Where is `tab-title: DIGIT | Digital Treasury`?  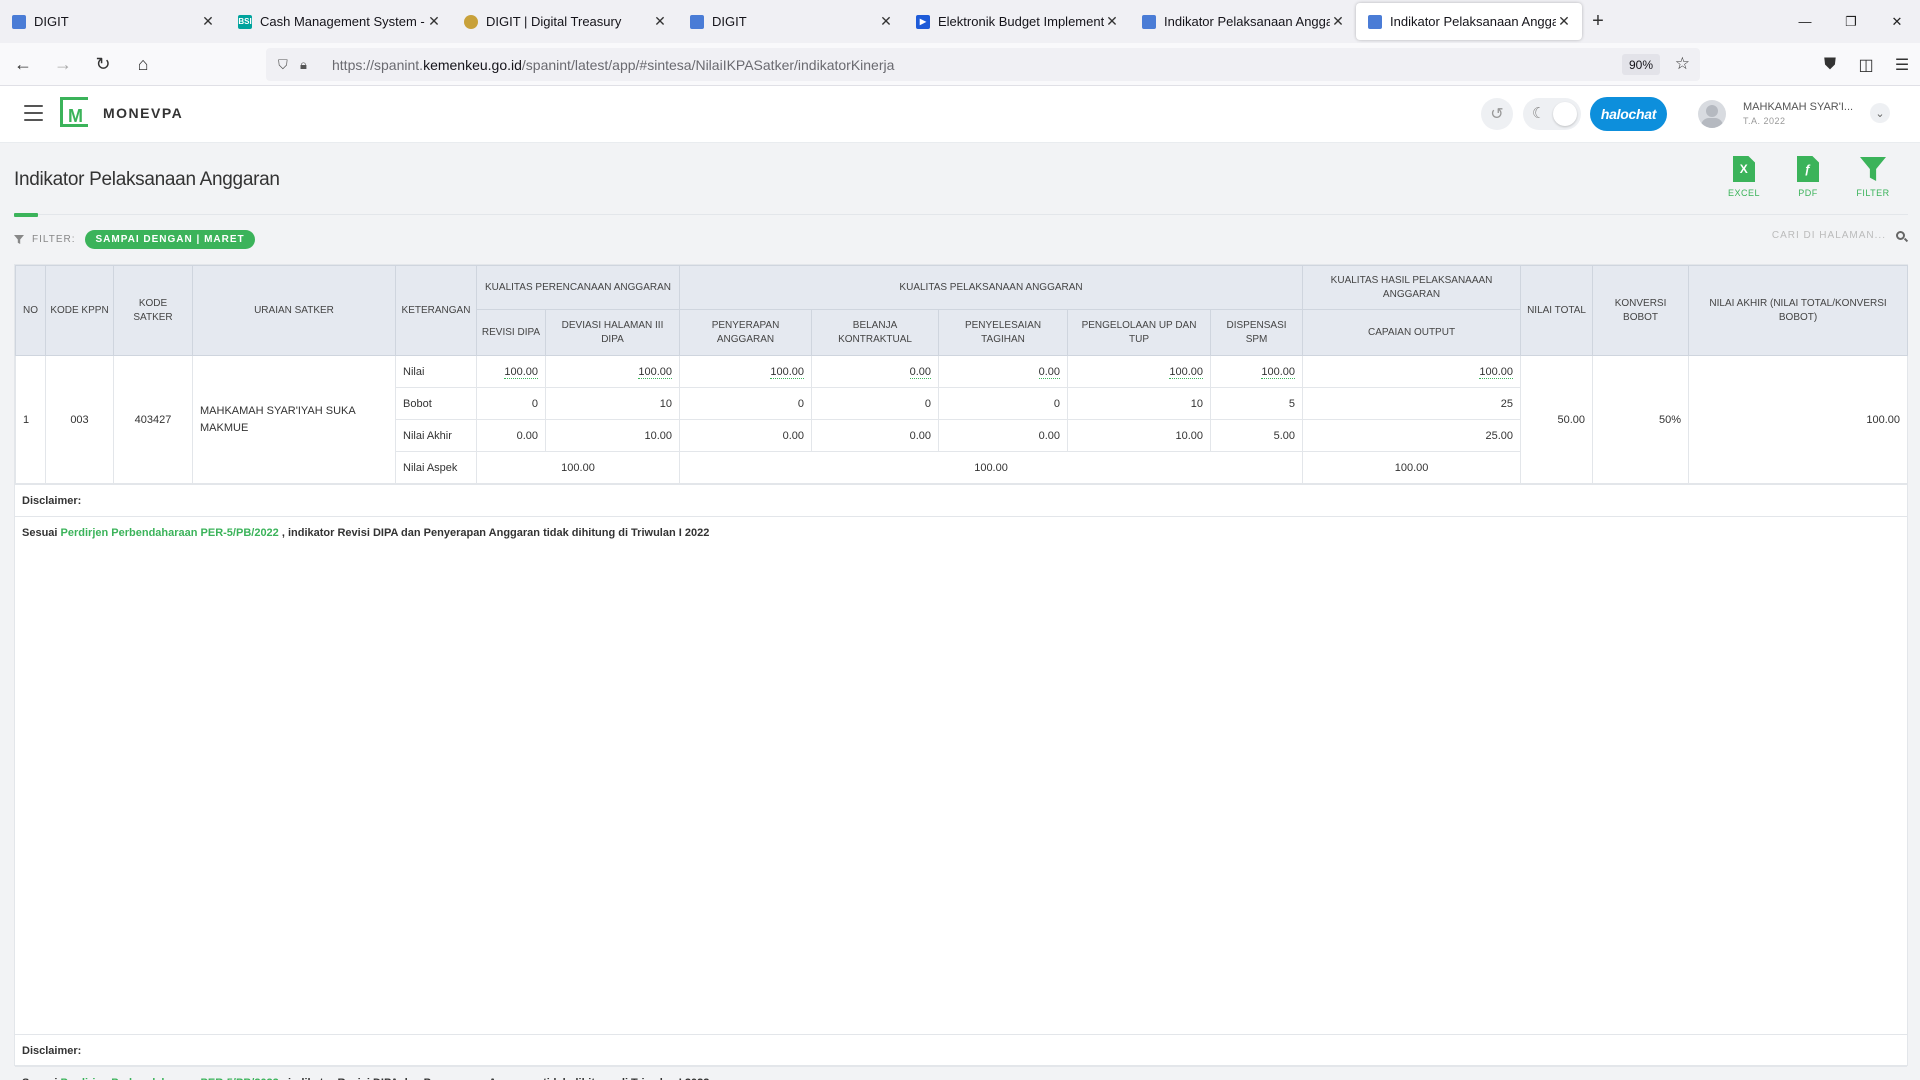 tab-title: DIGIT | Digital Treasury is located at coordinates (554, 21).